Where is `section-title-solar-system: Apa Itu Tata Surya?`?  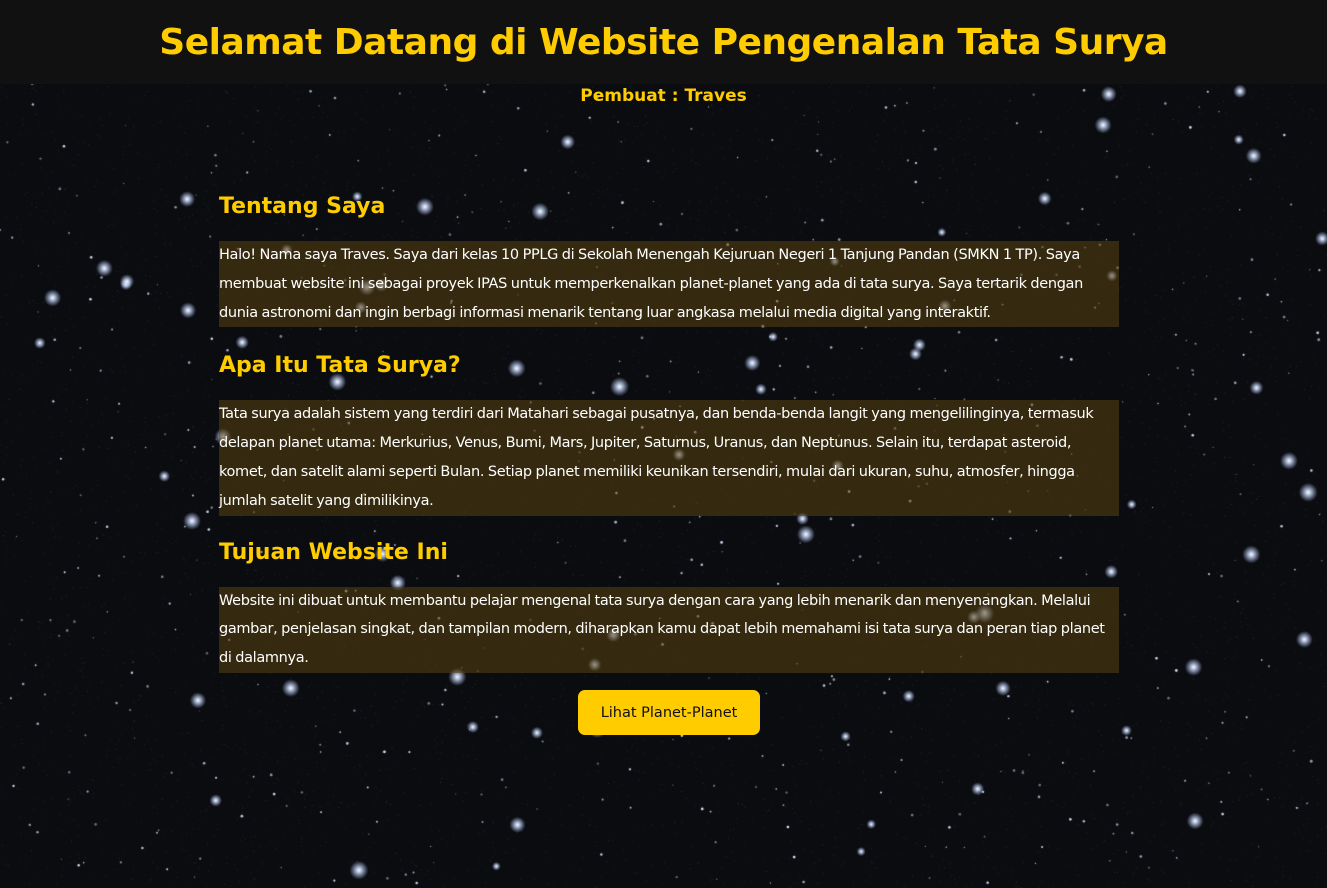 section-title-solar-system: Apa Itu Tata Surya? is located at coordinates (340, 366).